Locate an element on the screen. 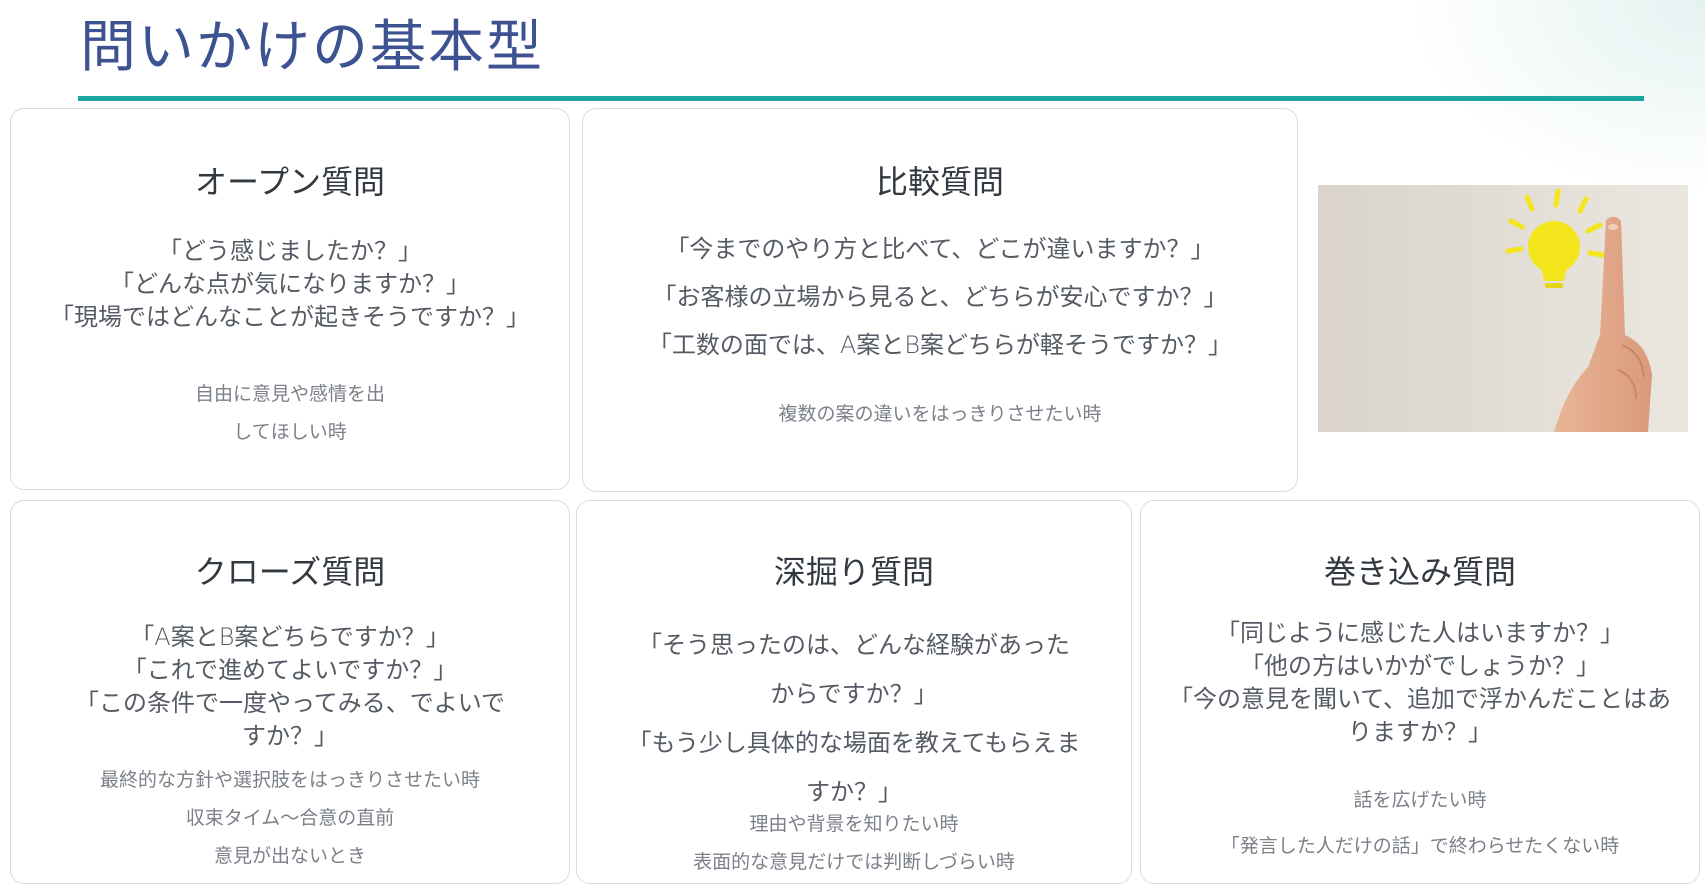  question-item: 「そう思ったのは、どんな経験があったからですか？」 is located at coordinates (854, 669).